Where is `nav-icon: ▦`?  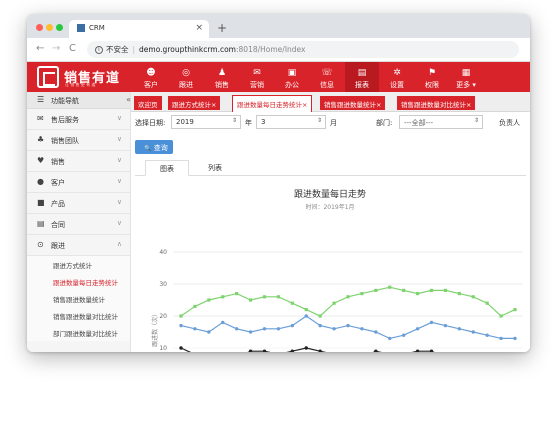
nav-icon: ▦ is located at coordinates (466, 73).